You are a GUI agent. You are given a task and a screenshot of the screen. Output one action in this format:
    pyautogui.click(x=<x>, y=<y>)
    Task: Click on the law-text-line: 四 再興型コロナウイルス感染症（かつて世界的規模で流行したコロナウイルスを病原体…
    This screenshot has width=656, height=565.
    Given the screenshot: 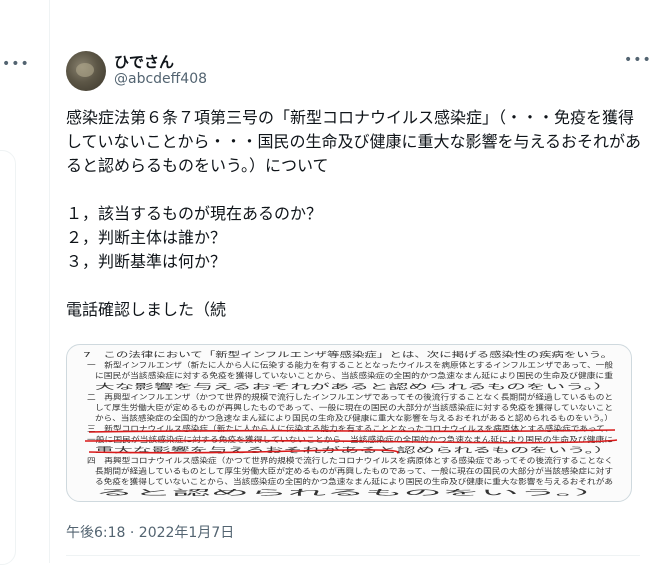 What is the action you would take?
    pyautogui.click(x=350, y=460)
    